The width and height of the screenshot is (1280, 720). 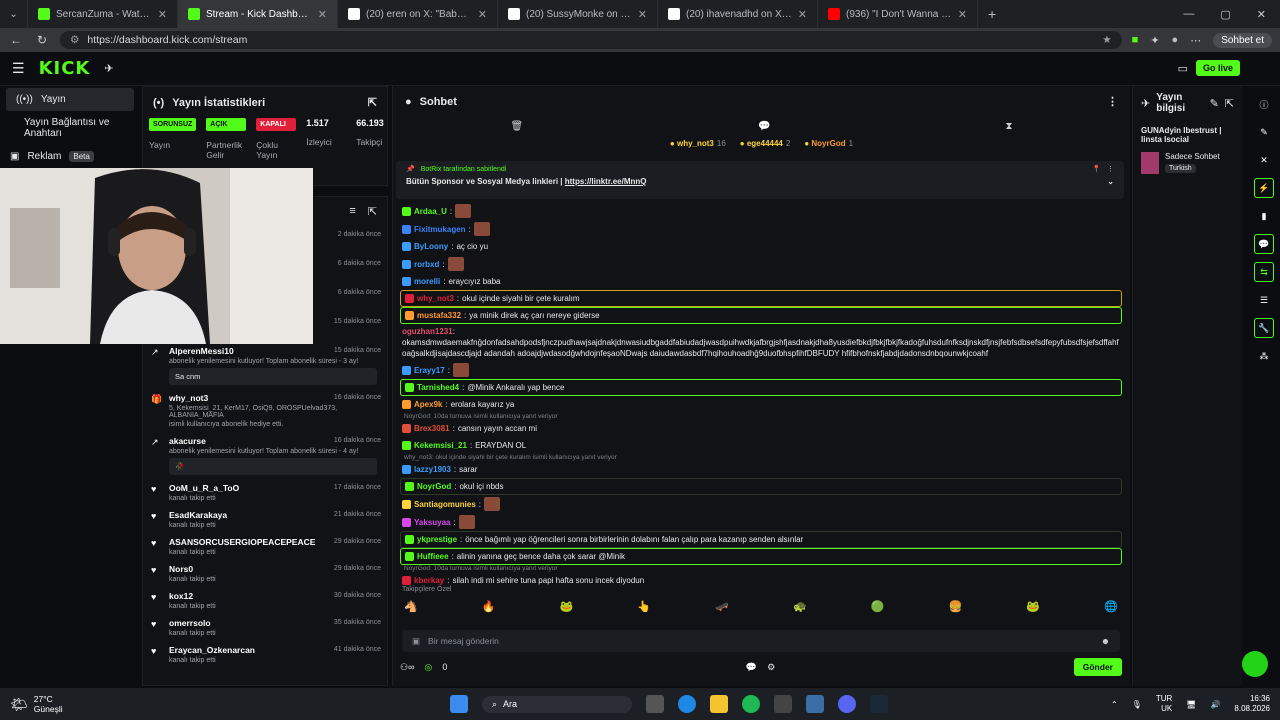 What do you see at coordinates (1252, 704) in the screenshot?
I see `clock: 16:36 8.08.2026` at bounding box center [1252, 704].